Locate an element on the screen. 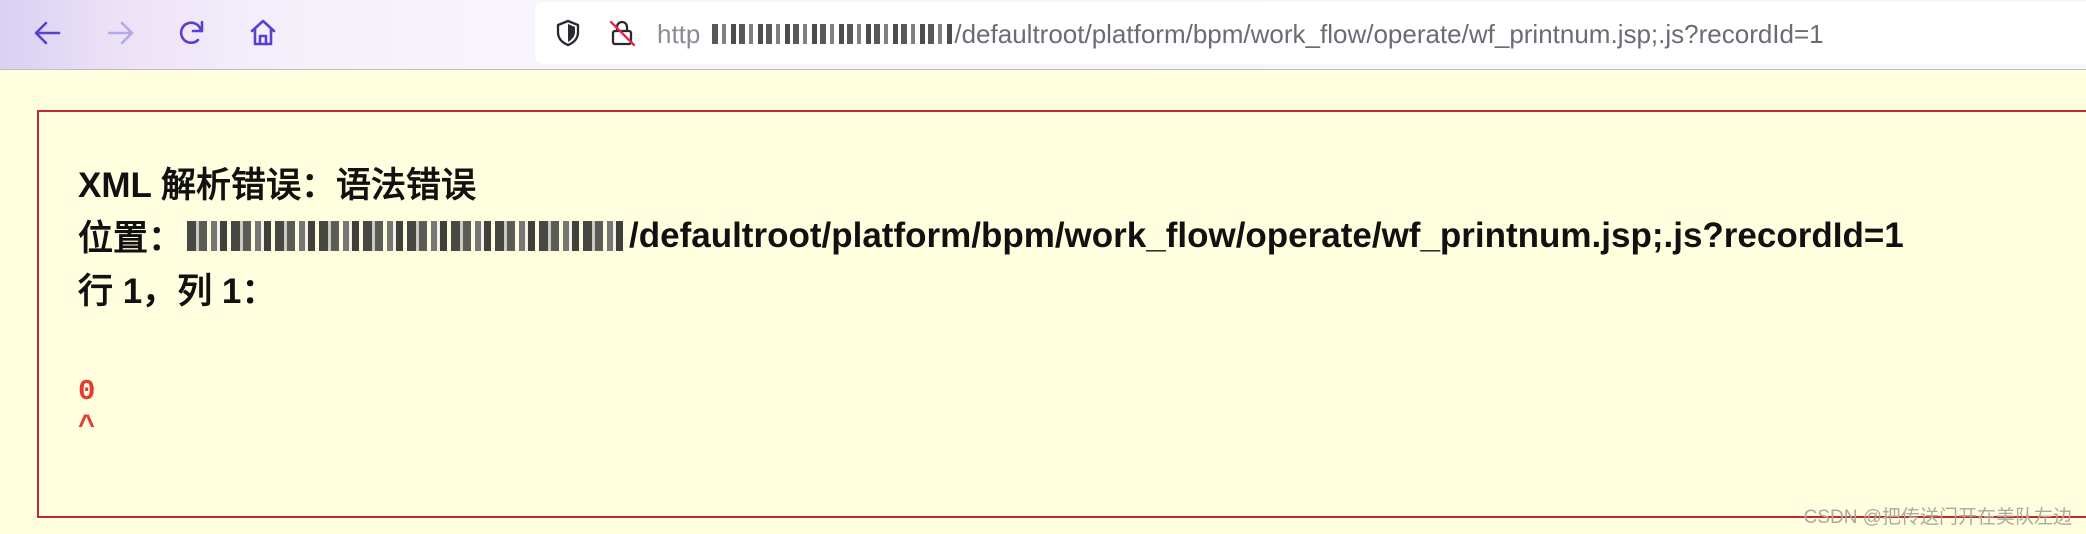  redacted-host is located at coordinates (832, 34).